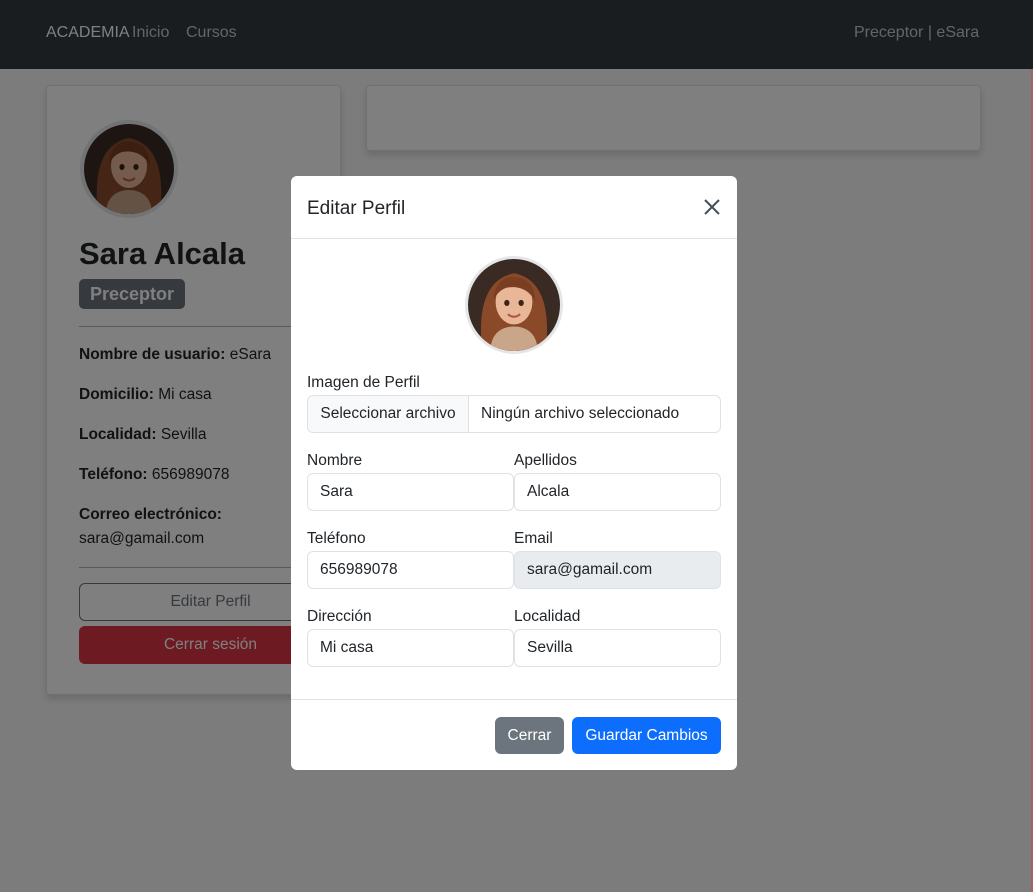  I want to click on modal-title: Editar Perfil, so click(356, 208).